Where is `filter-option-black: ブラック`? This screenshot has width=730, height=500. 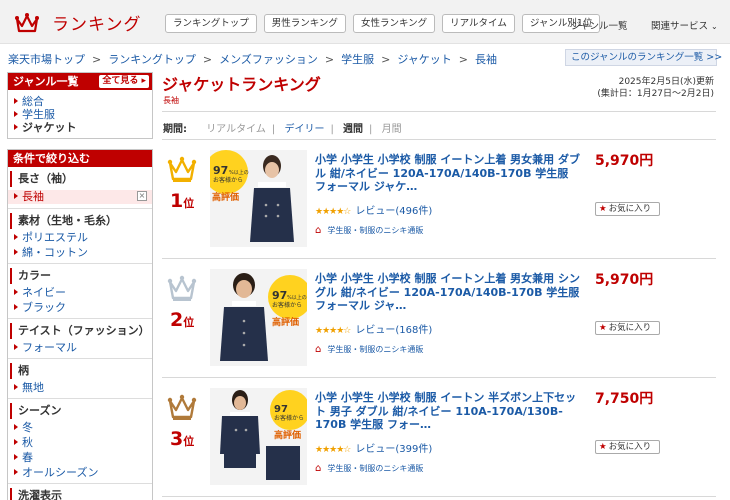
filter-option-black: ブラック is located at coordinates (80, 307).